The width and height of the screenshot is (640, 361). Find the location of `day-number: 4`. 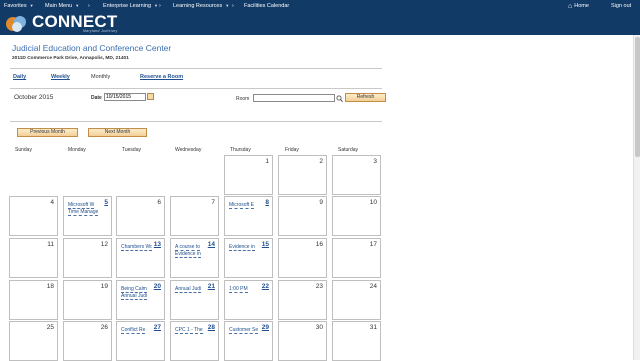

day-number: 4 is located at coordinates (52, 202).